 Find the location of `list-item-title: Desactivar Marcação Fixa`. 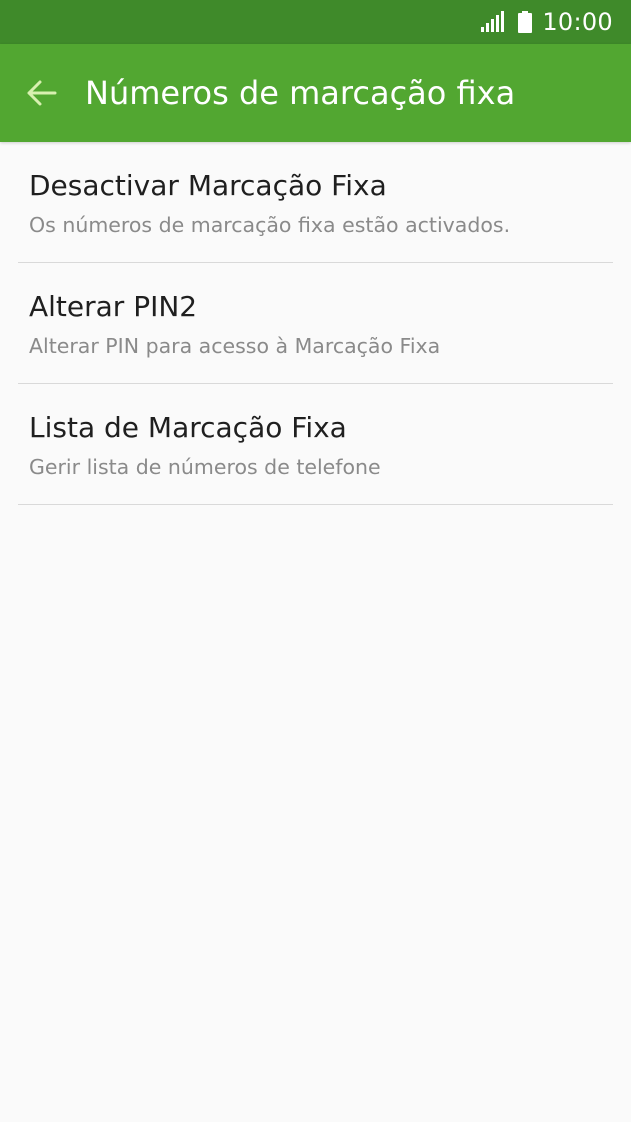

list-item-title: Desactivar Marcação Fixa is located at coordinates (208, 185).